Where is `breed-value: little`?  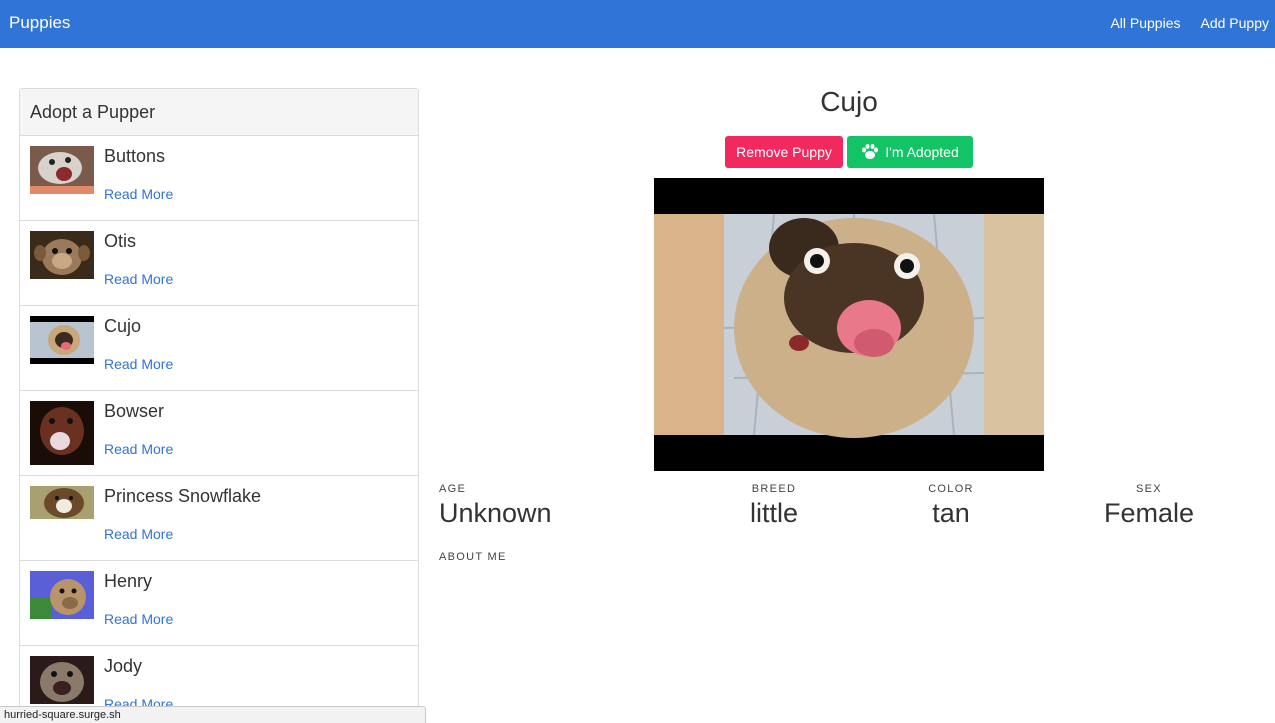
breed-value: little is located at coordinates (773, 513).